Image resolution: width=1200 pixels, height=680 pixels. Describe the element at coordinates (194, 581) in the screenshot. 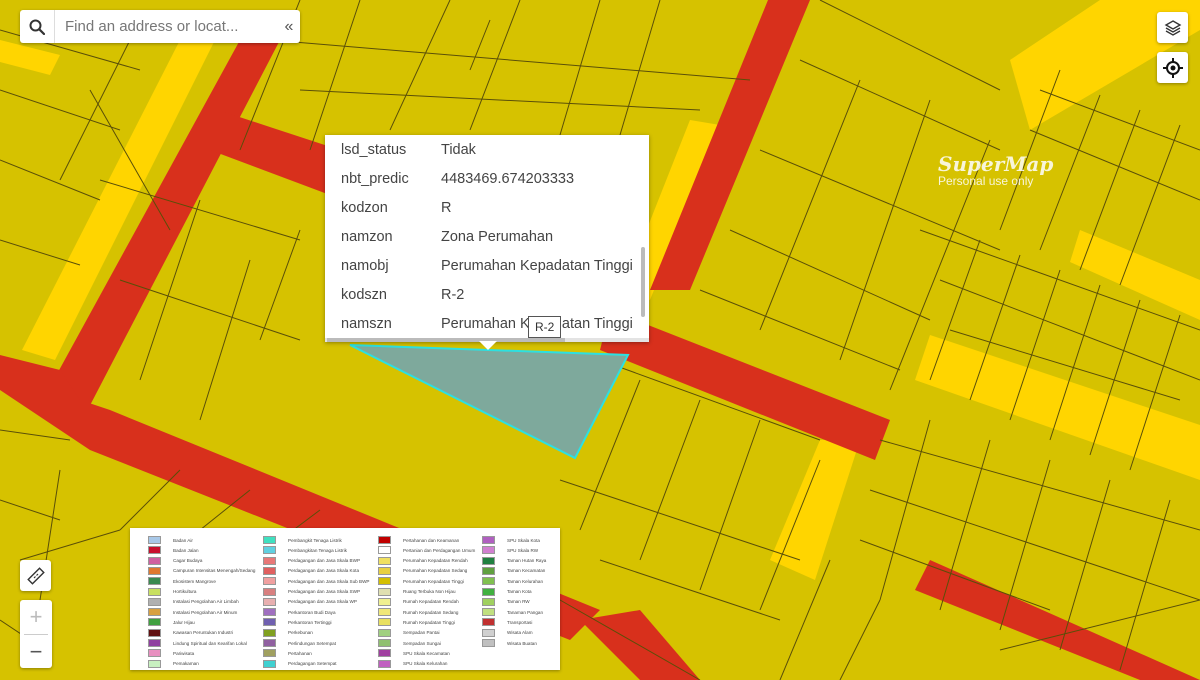

I see `legend-label: Ekosistem Mangrove` at that location.